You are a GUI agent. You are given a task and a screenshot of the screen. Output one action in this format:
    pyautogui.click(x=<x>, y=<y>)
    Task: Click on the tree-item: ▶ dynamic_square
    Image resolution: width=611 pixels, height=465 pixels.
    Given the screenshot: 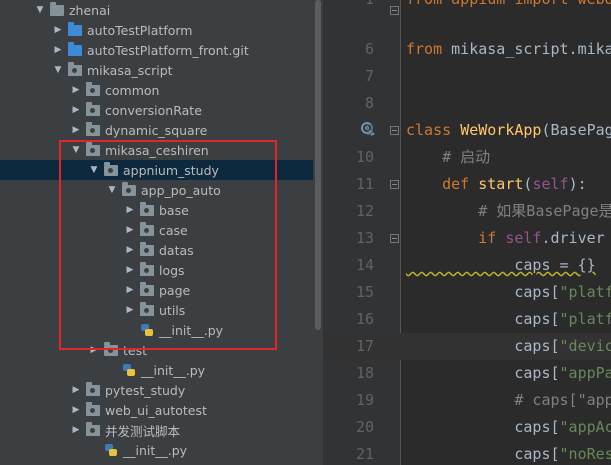 What is the action you would take?
    pyautogui.click(x=156, y=130)
    